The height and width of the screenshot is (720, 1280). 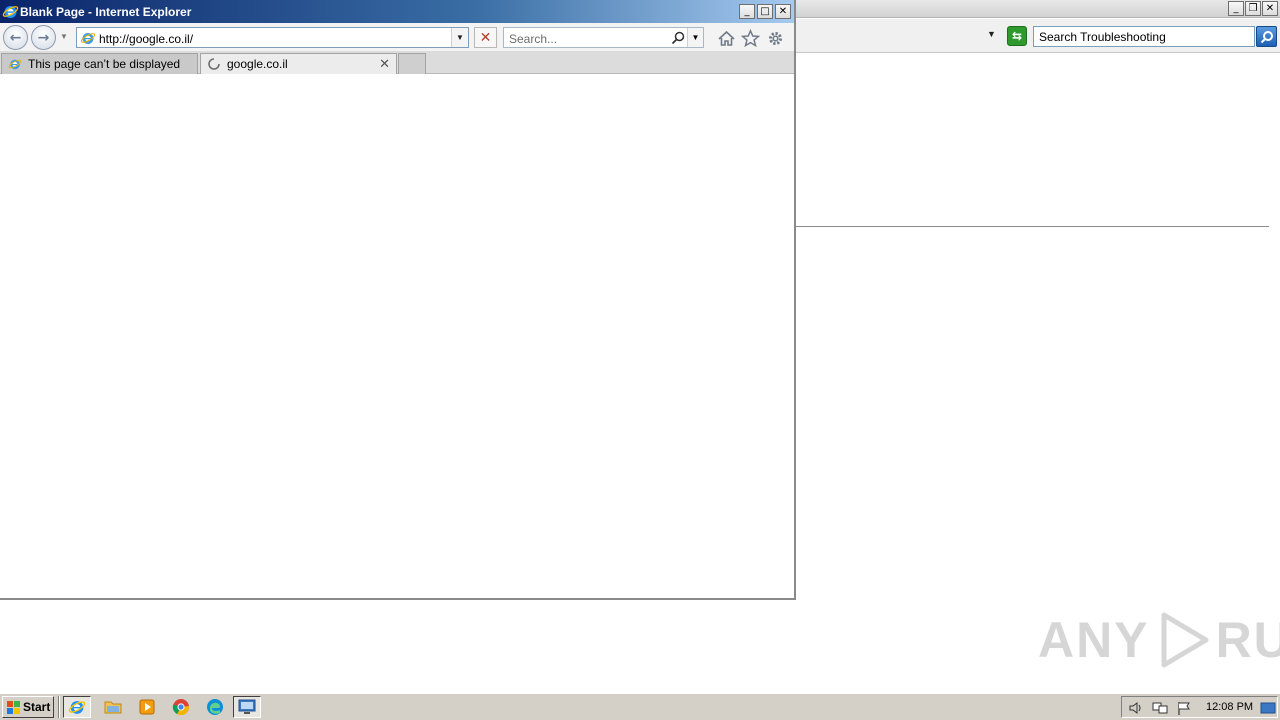 What do you see at coordinates (384, 64) in the screenshot?
I see `close-tab-icon: ✕` at bounding box center [384, 64].